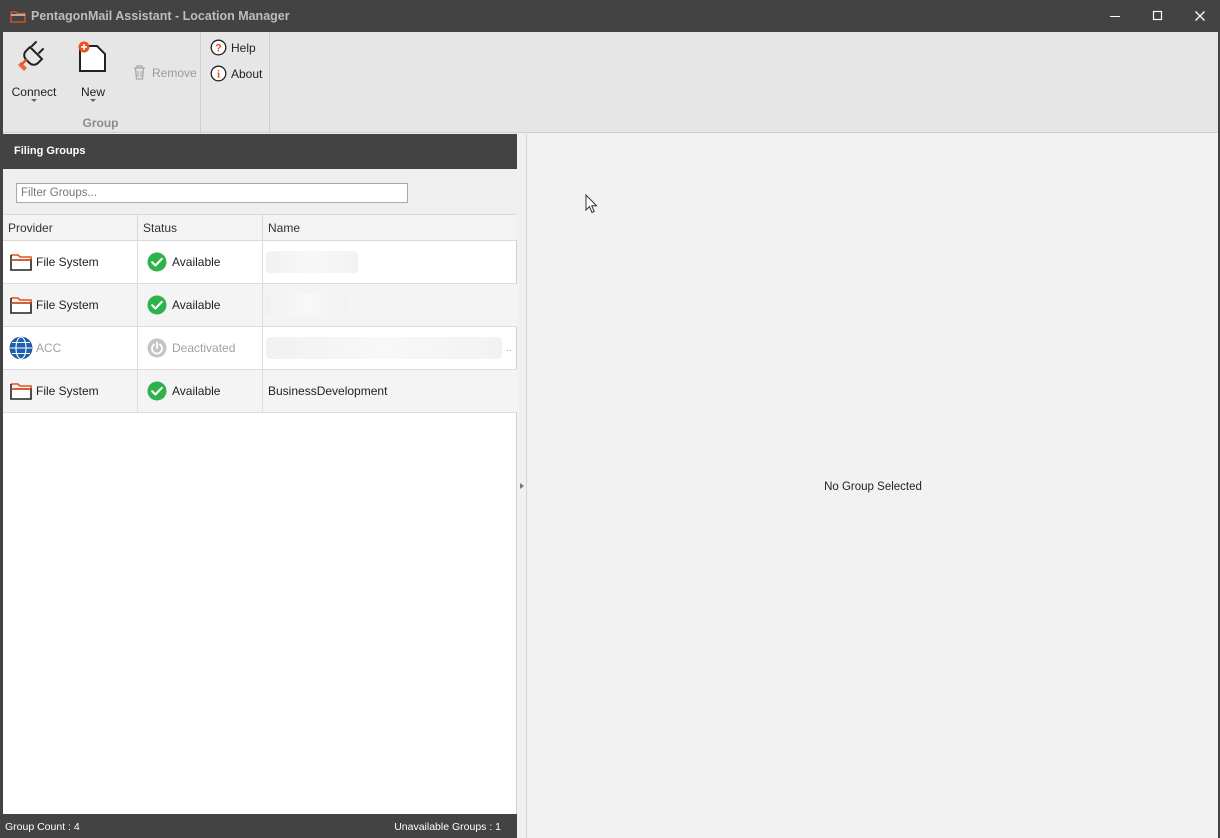  I want to click on new-document-icon, so click(92, 56).